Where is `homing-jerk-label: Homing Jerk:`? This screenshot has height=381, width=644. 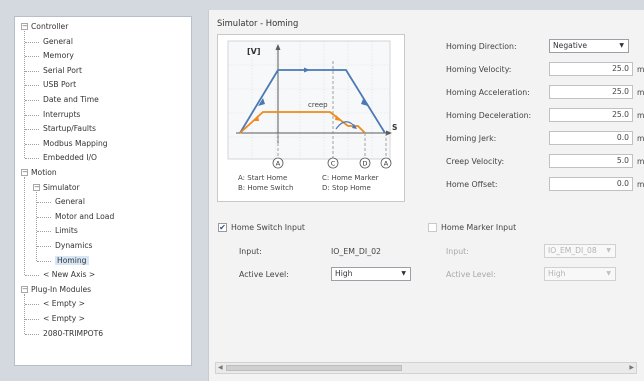 homing-jerk-label: Homing Jerk: is located at coordinates (471, 138).